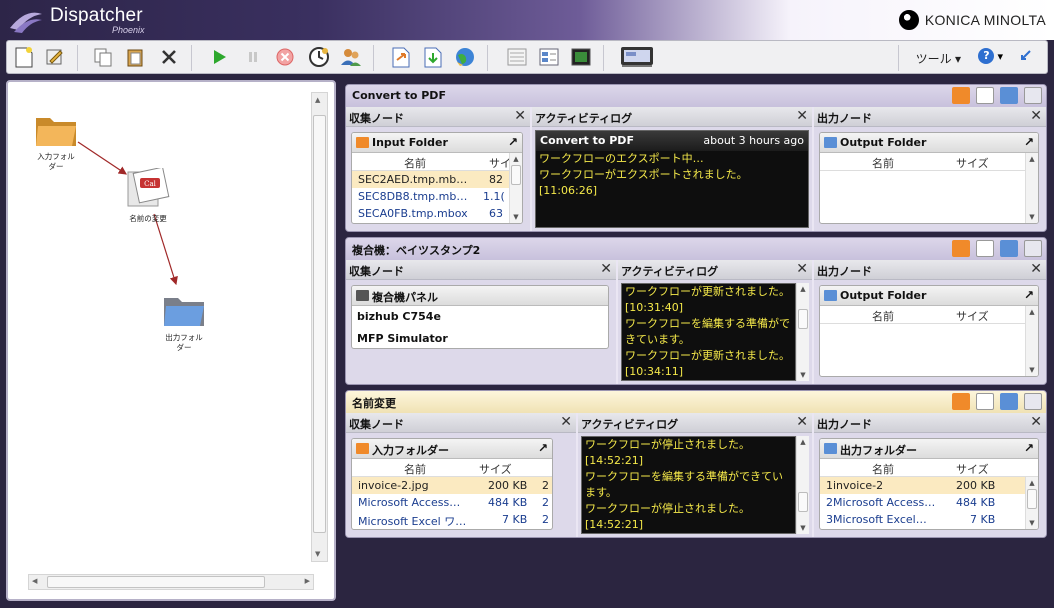 This screenshot has width=1054, height=608. What do you see at coordinates (452, 519) in the screenshot?
I see `table-row: Microsoft Excel ワ… 7 KB 2` at bounding box center [452, 519].